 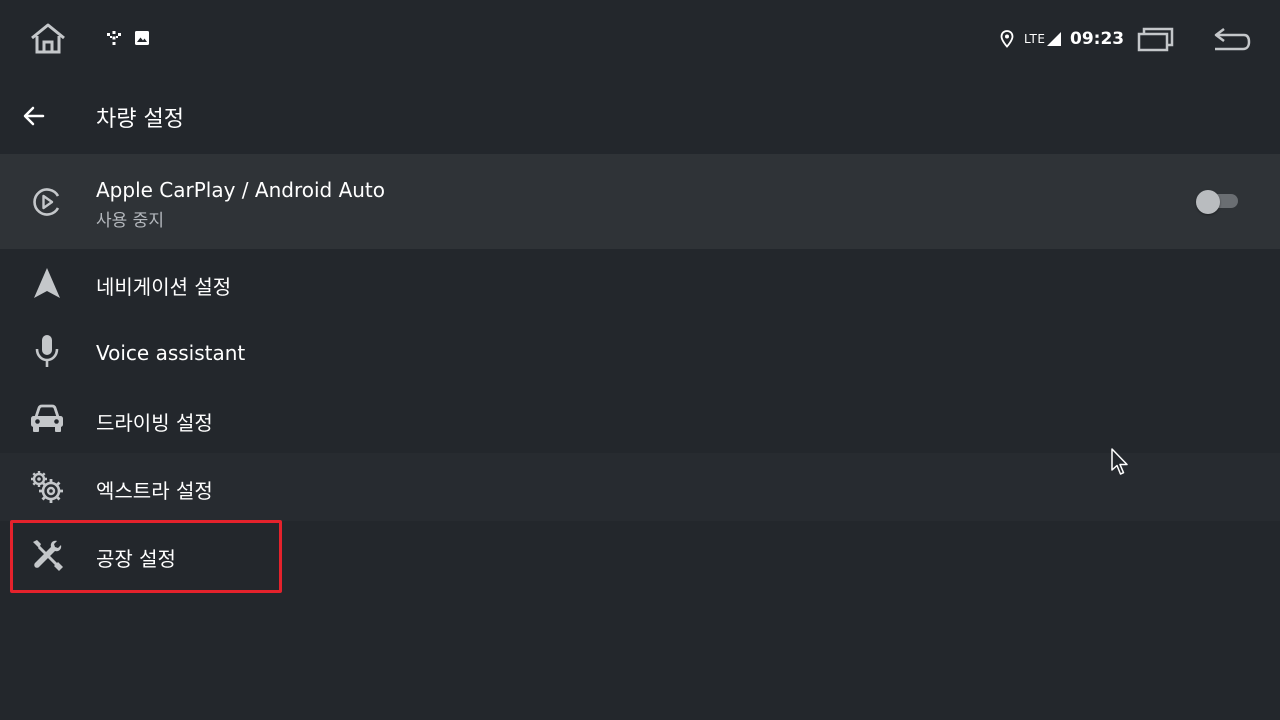 I want to click on arrow-back-icon, so click(x=34, y=116).